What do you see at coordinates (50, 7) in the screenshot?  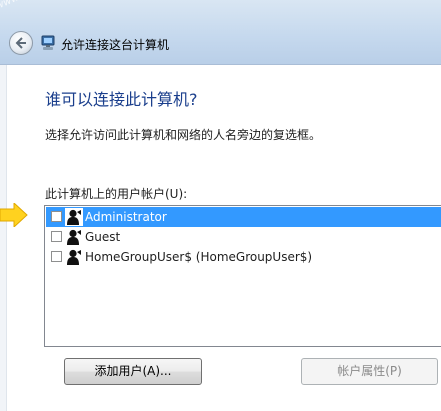 I see `watermark: www.winwin7.com` at bounding box center [50, 7].